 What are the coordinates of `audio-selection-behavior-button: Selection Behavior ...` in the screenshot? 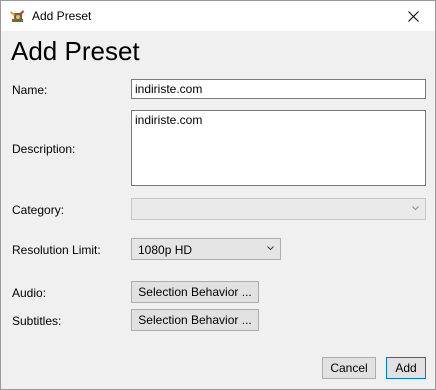 It's located at (195, 292).